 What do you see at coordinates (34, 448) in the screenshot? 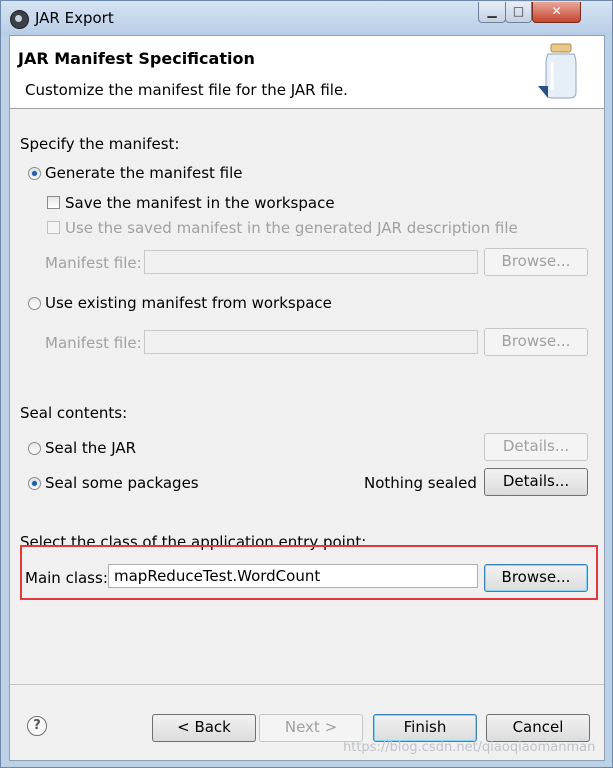
I see `seal-jar-radio` at bounding box center [34, 448].